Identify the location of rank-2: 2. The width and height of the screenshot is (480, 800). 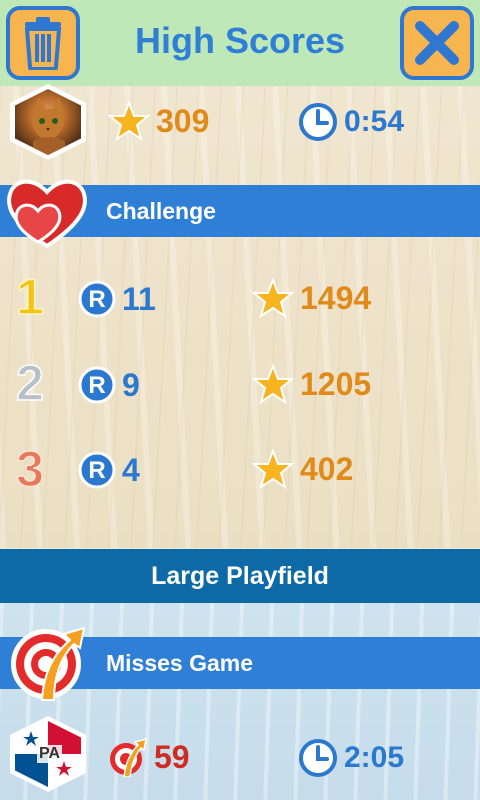
(29, 383).